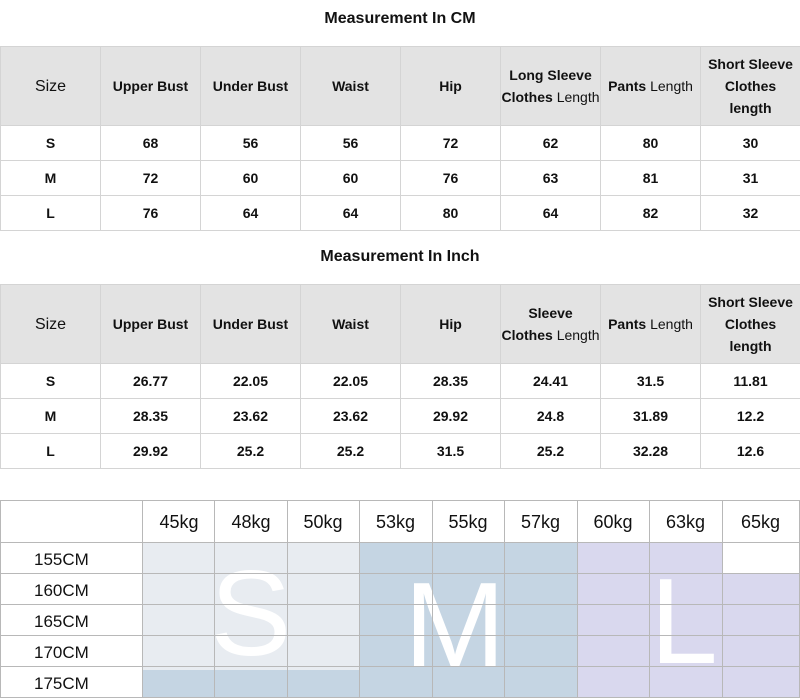 This screenshot has width=800, height=700. I want to click on col-sleeve: Sleeve Clothes Length, so click(551, 324).